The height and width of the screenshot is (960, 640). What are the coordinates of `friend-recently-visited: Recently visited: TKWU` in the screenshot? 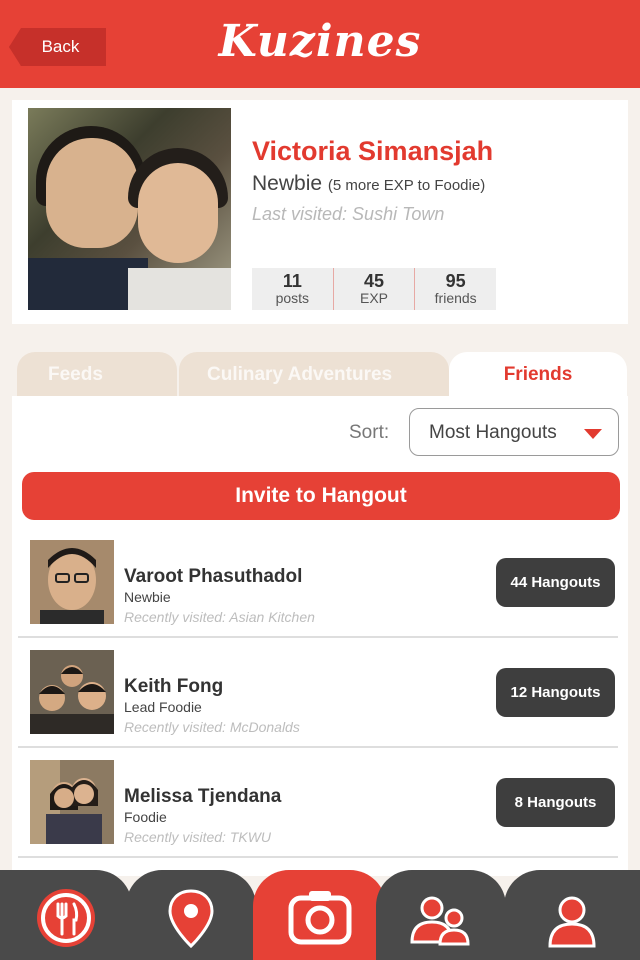 It's located at (198, 837).